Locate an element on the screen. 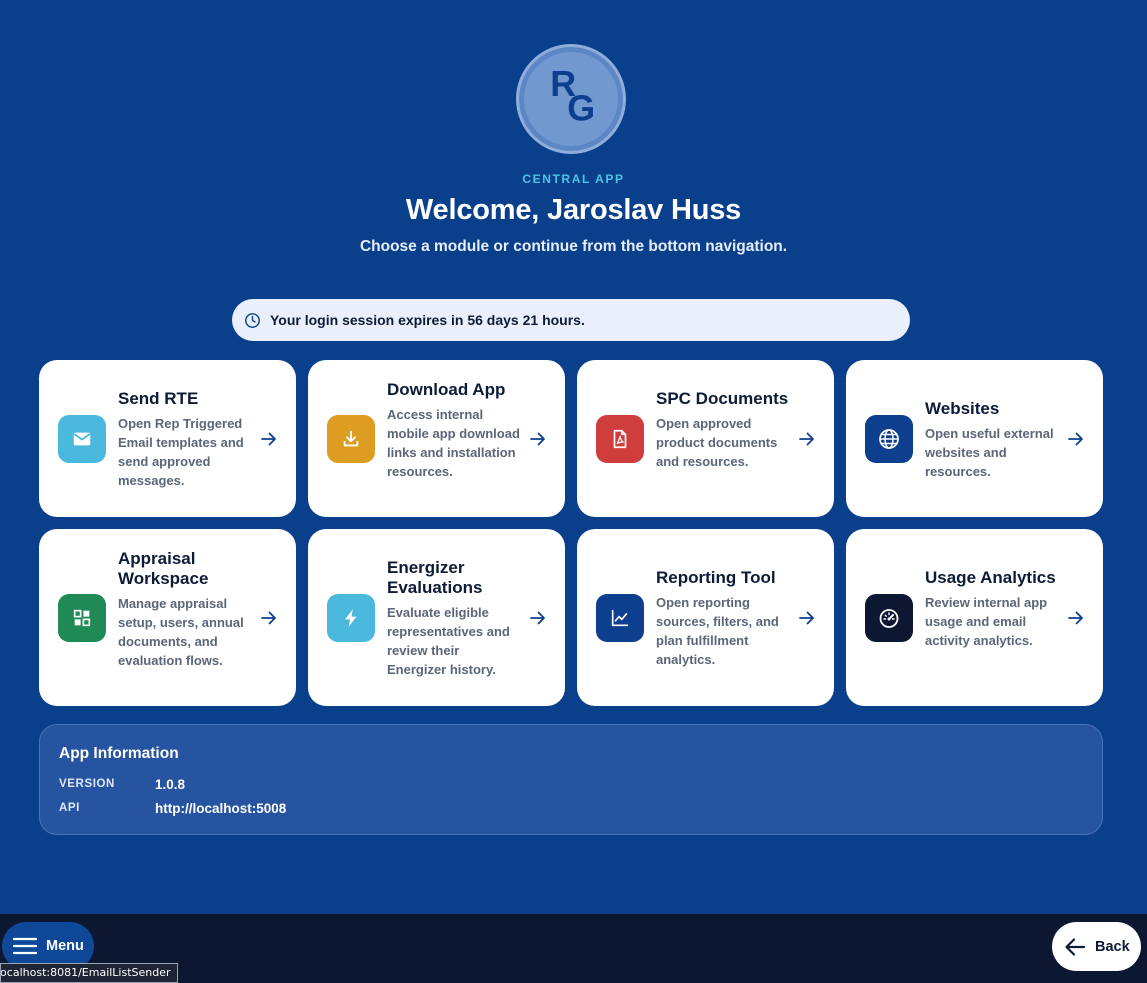 Image resolution: width=1147 pixels, height=983 pixels. module-title: Energizer Evaluations is located at coordinates (435, 577).